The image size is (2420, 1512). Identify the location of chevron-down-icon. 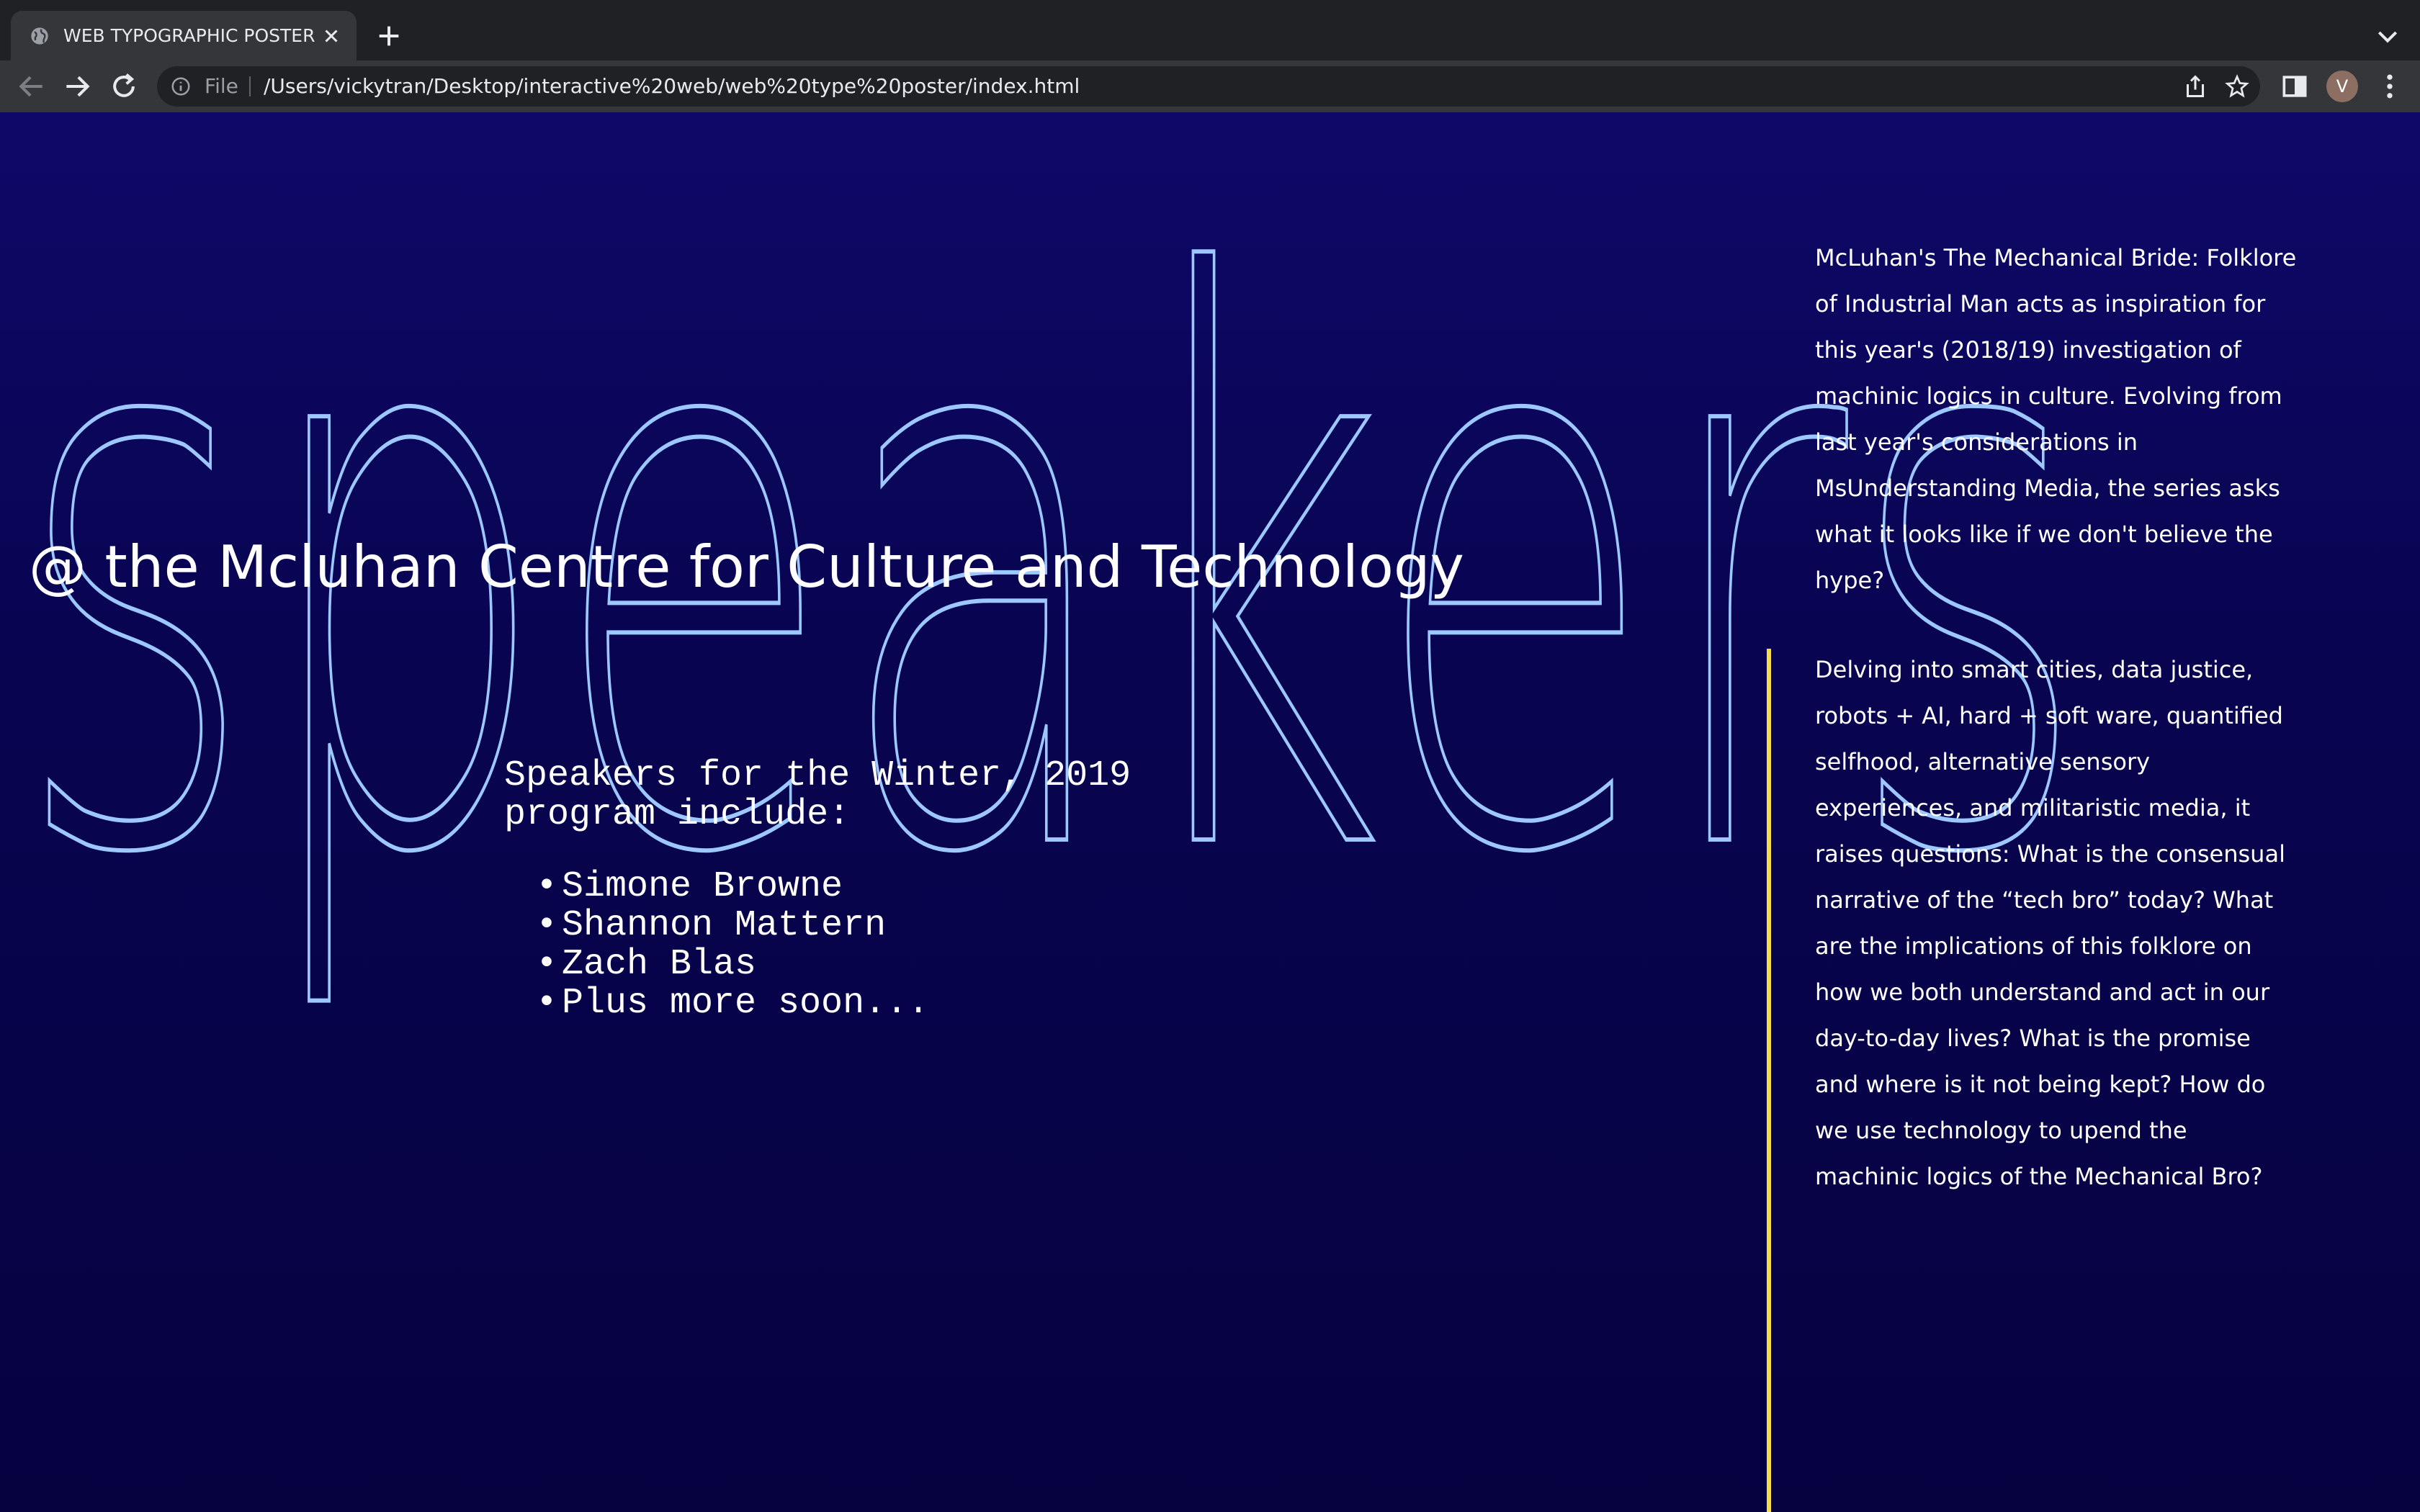
(2387, 36).